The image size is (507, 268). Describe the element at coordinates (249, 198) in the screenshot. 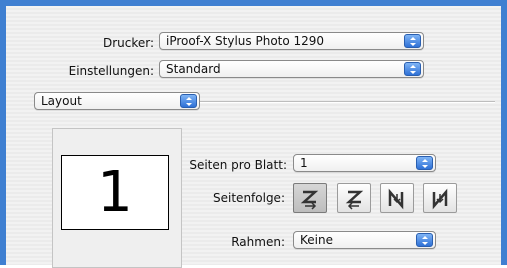

I see `page-order-label: Seitenfolge:` at that location.